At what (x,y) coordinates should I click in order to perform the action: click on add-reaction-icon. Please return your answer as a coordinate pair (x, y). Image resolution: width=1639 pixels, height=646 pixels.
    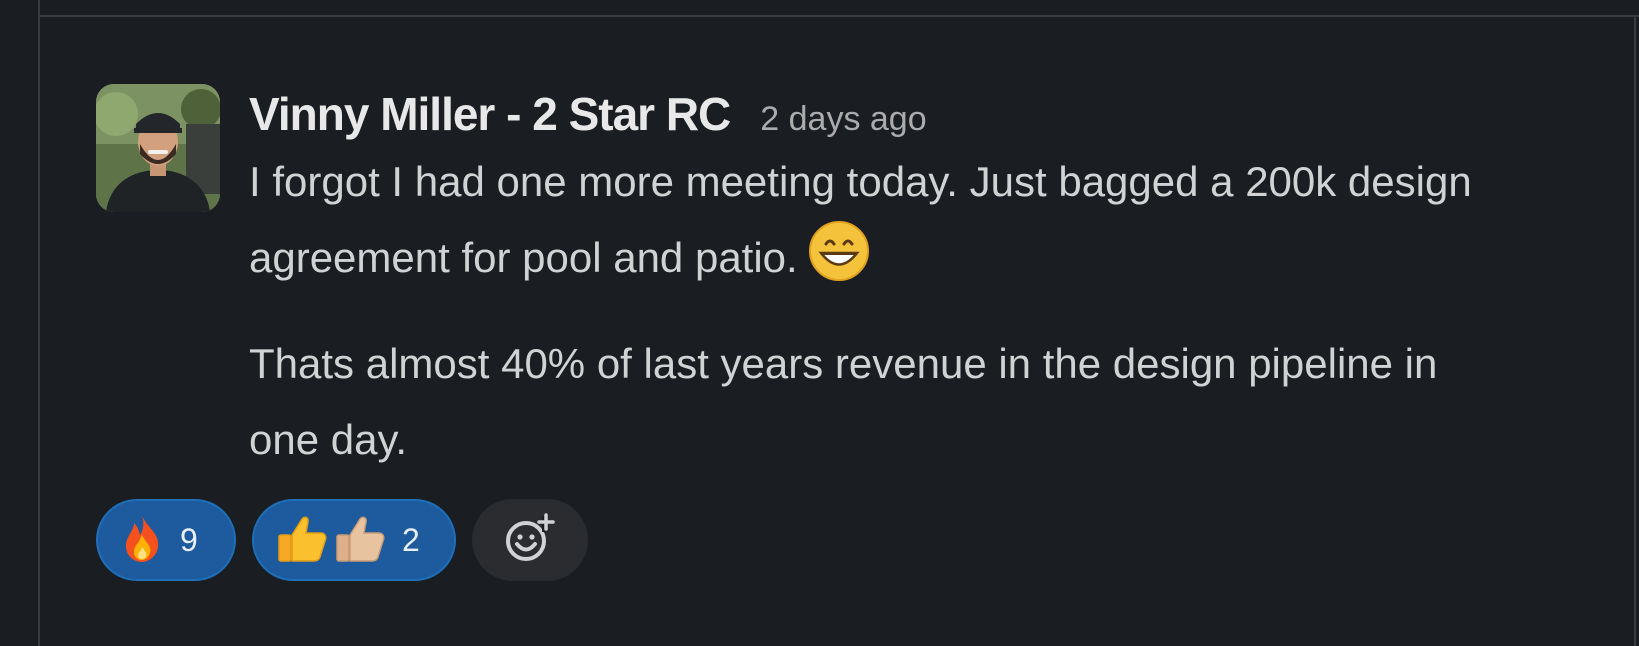
    Looking at the image, I should click on (530, 540).